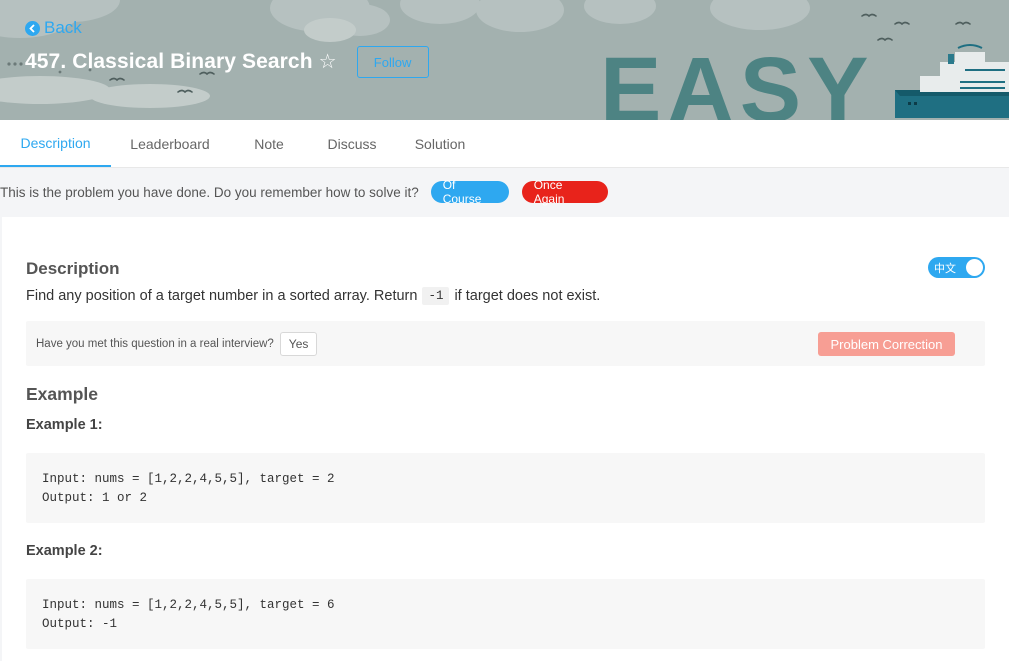 This screenshot has height=661, width=1009. What do you see at coordinates (298, 343) in the screenshot?
I see `interview-yes-button: Yes` at bounding box center [298, 343].